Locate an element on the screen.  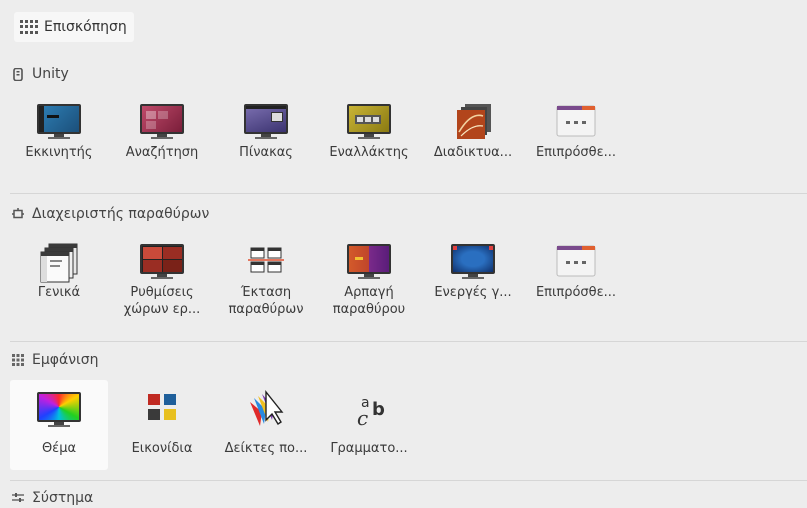
overview-label: Επισκόπηση is located at coordinates (85, 27).